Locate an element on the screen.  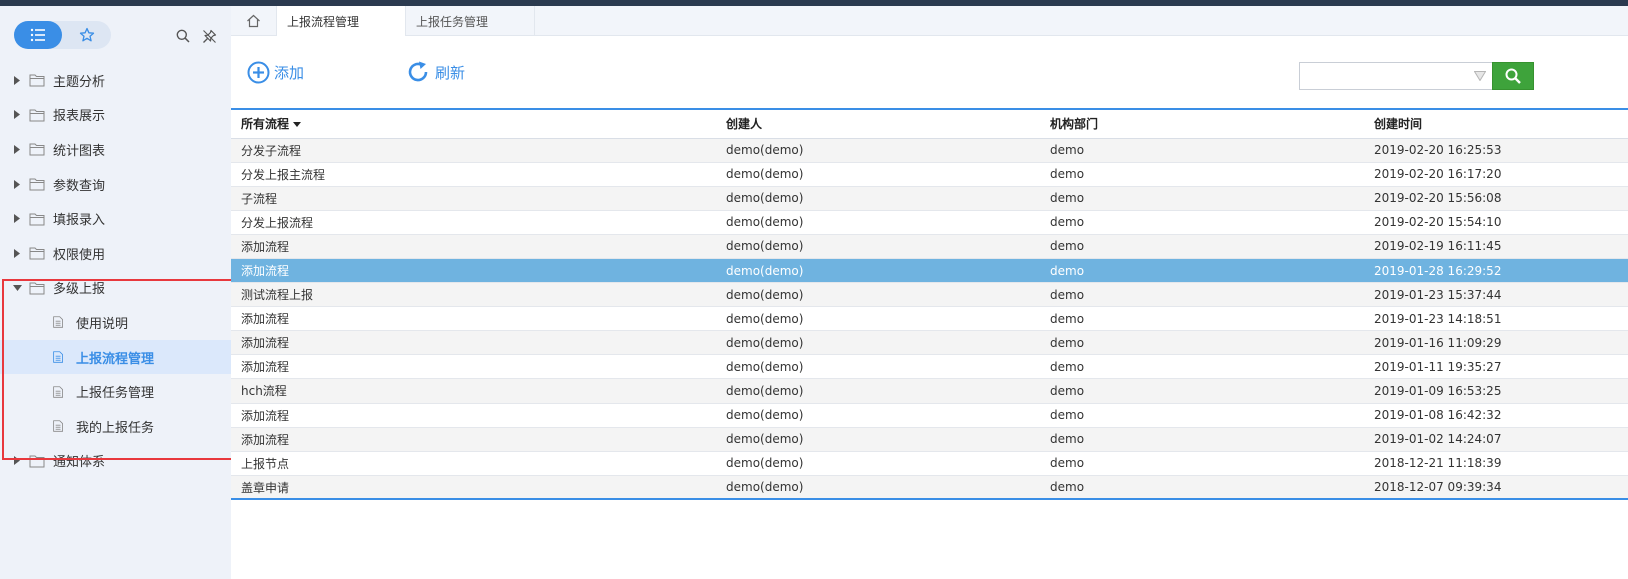
sidebar-item-report-task-management: 上报任务管理 is located at coordinates (115, 391).